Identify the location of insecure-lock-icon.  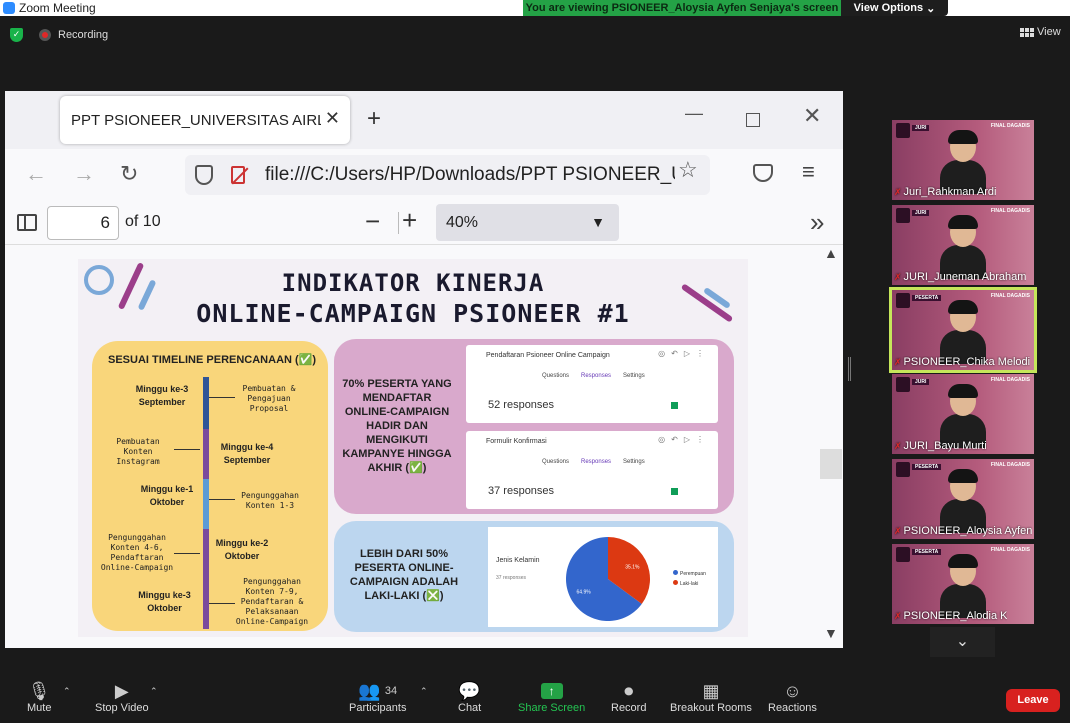
(238, 175).